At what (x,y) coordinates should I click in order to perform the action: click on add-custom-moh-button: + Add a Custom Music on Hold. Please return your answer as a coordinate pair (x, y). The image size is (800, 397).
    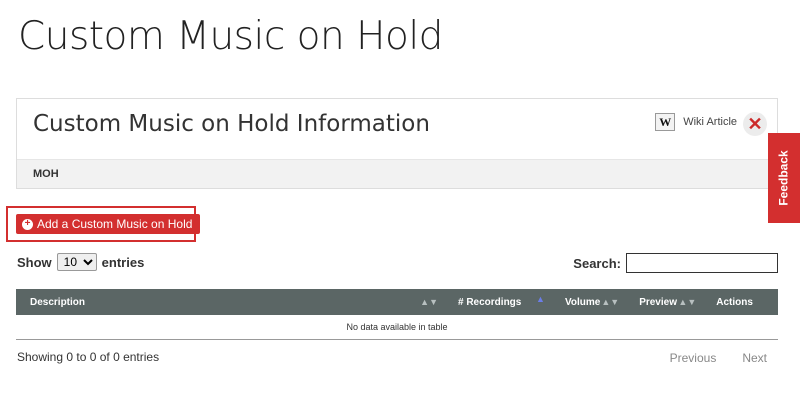
    Looking at the image, I should click on (108, 224).